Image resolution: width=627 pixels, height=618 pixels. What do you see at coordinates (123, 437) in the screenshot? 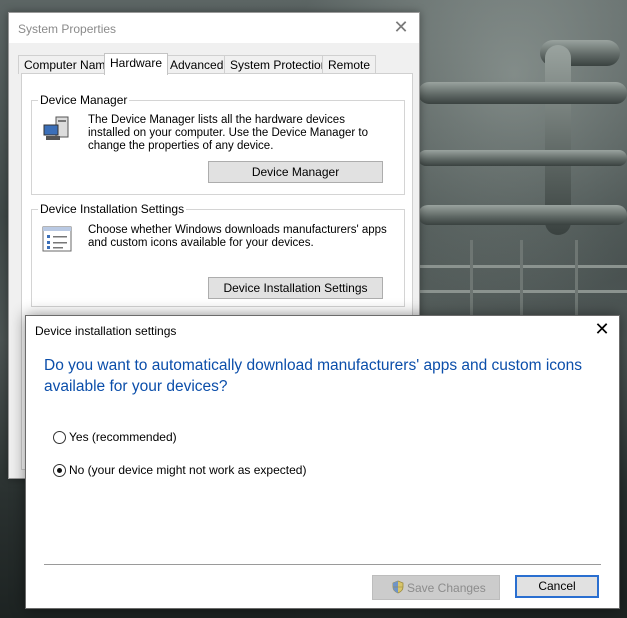
I see `radio-label: Yes (recommended)` at bounding box center [123, 437].